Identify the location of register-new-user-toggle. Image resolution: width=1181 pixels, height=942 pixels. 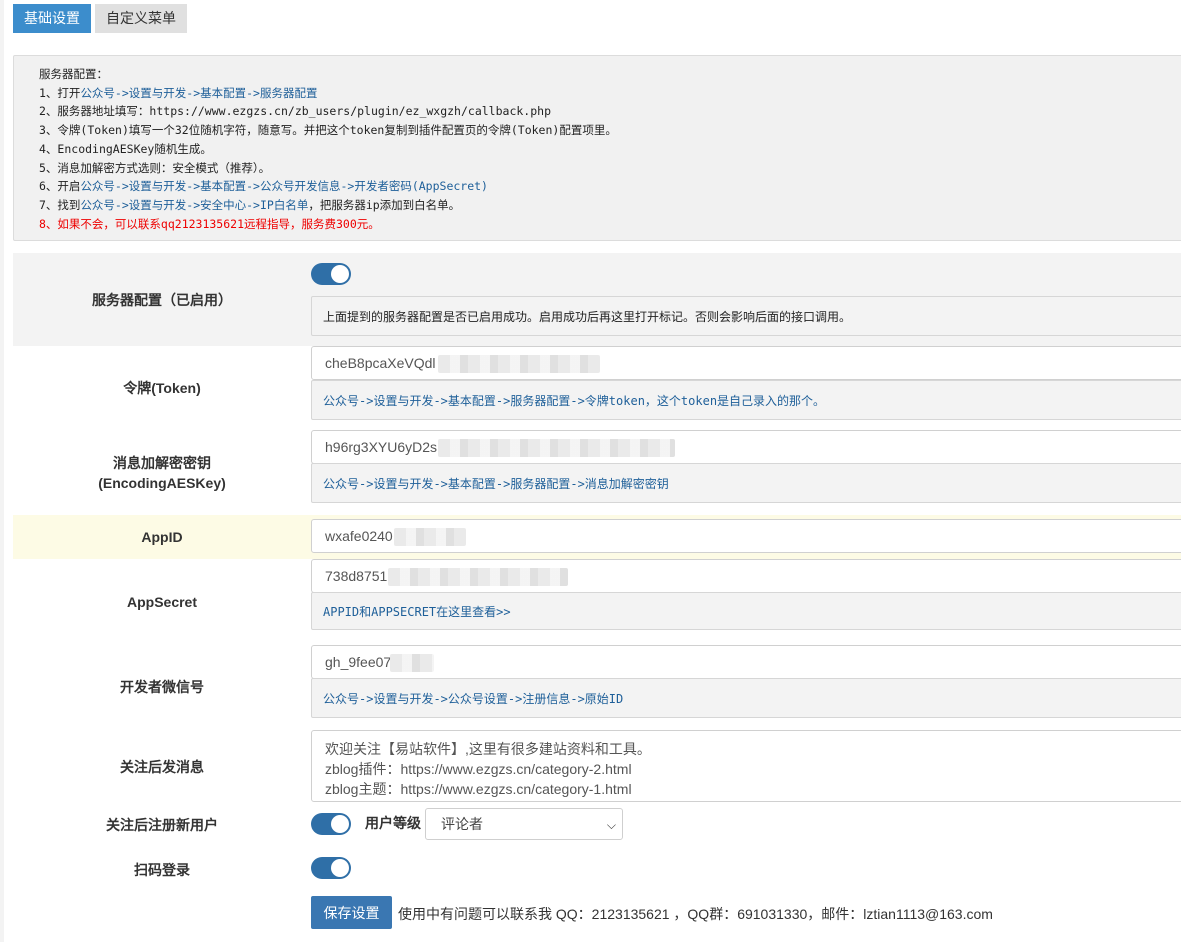
(331, 824).